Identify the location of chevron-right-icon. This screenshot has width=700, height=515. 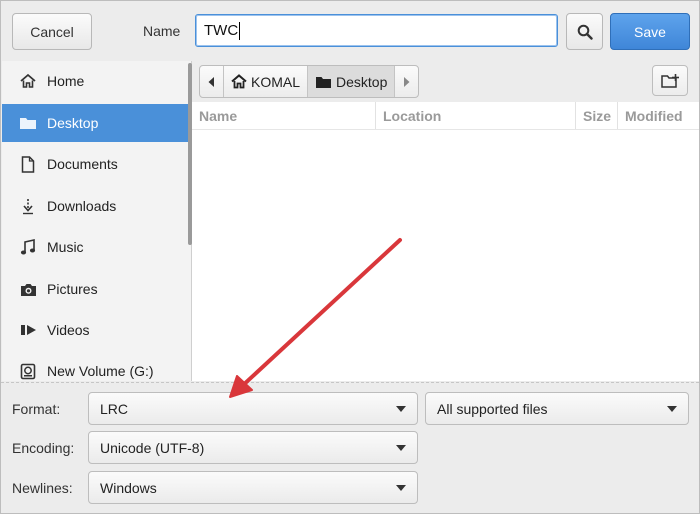
(407, 81).